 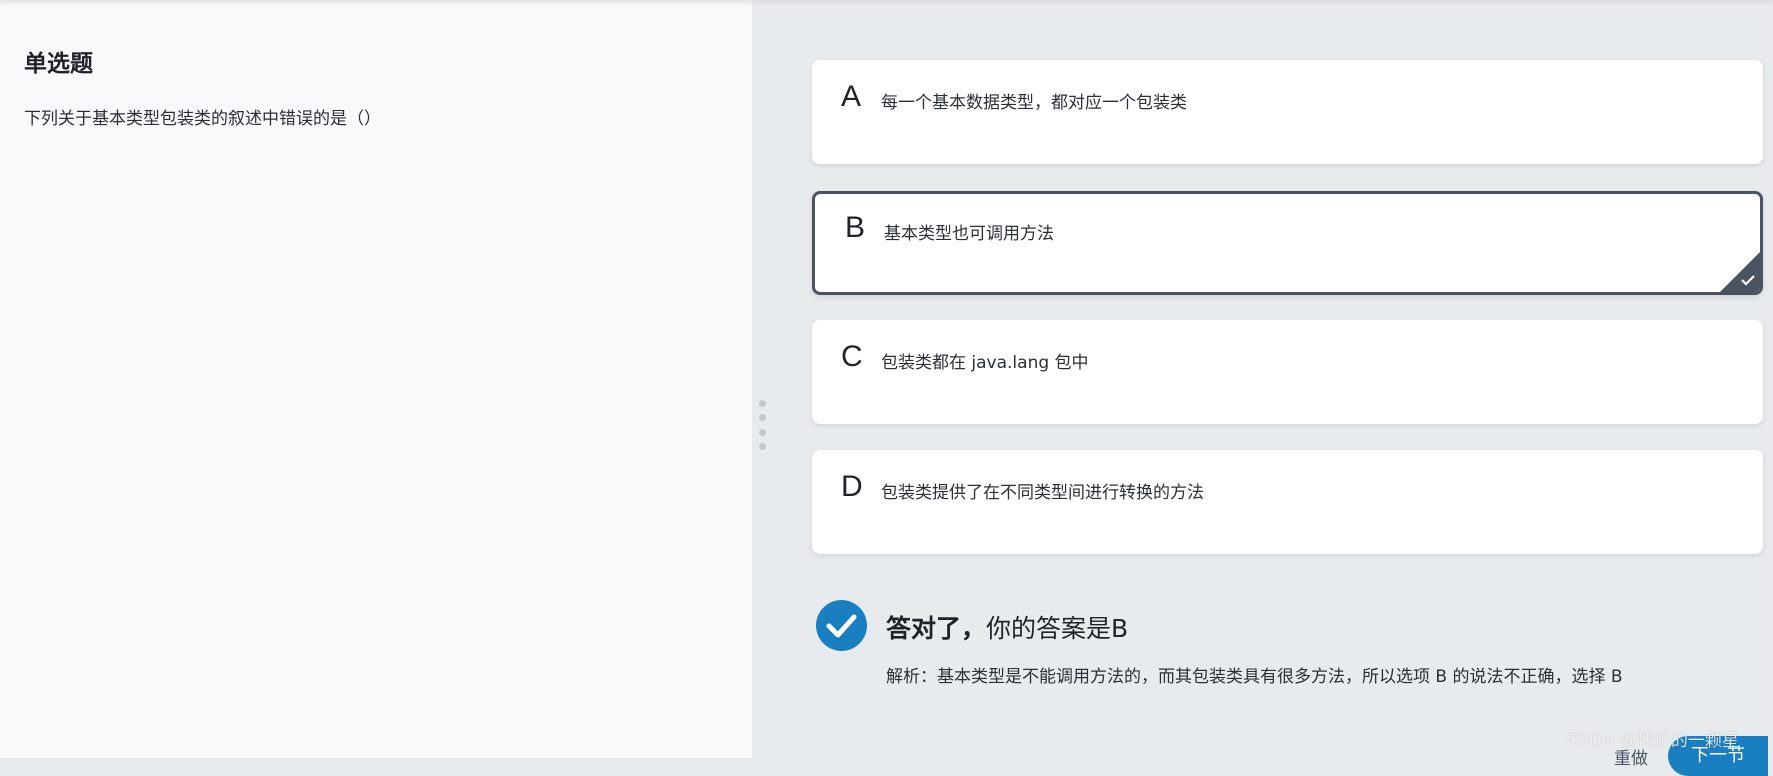 What do you see at coordinates (1287, 372) in the screenshot?
I see `option-c: C 包装类都在 java.lang 包中` at bounding box center [1287, 372].